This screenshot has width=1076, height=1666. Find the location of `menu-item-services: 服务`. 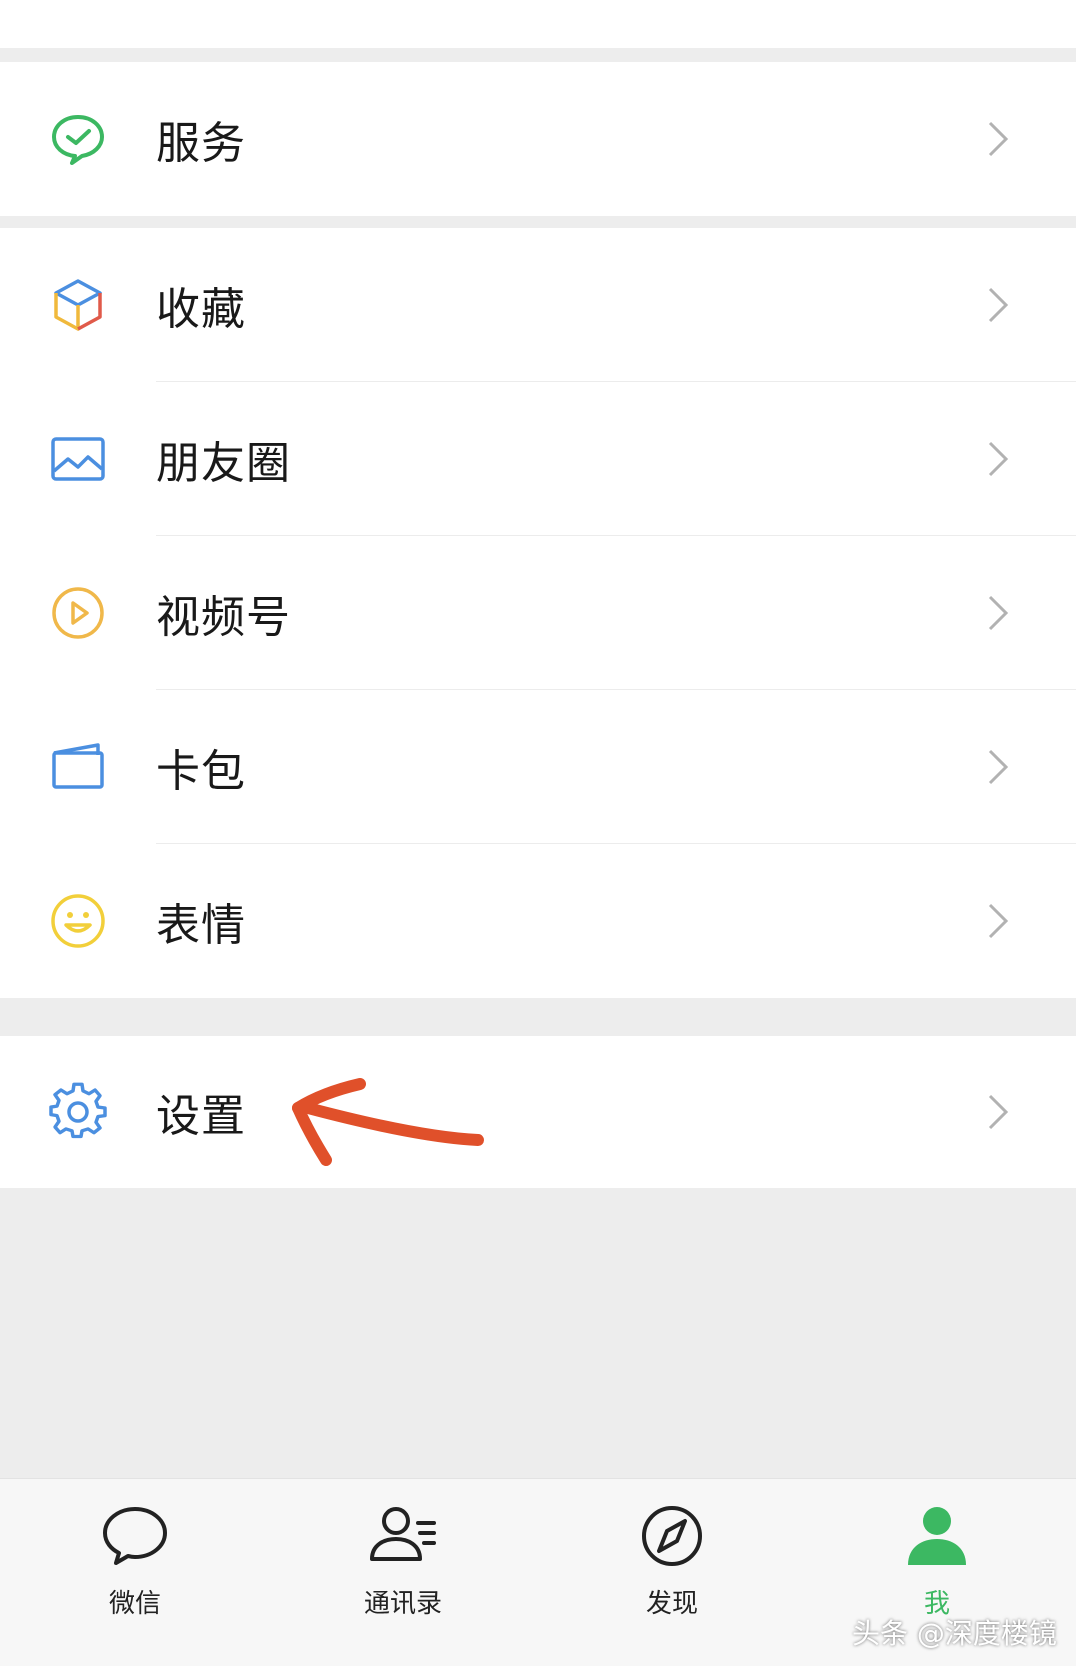

menu-item-services: 服务 is located at coordinates (538, 139).